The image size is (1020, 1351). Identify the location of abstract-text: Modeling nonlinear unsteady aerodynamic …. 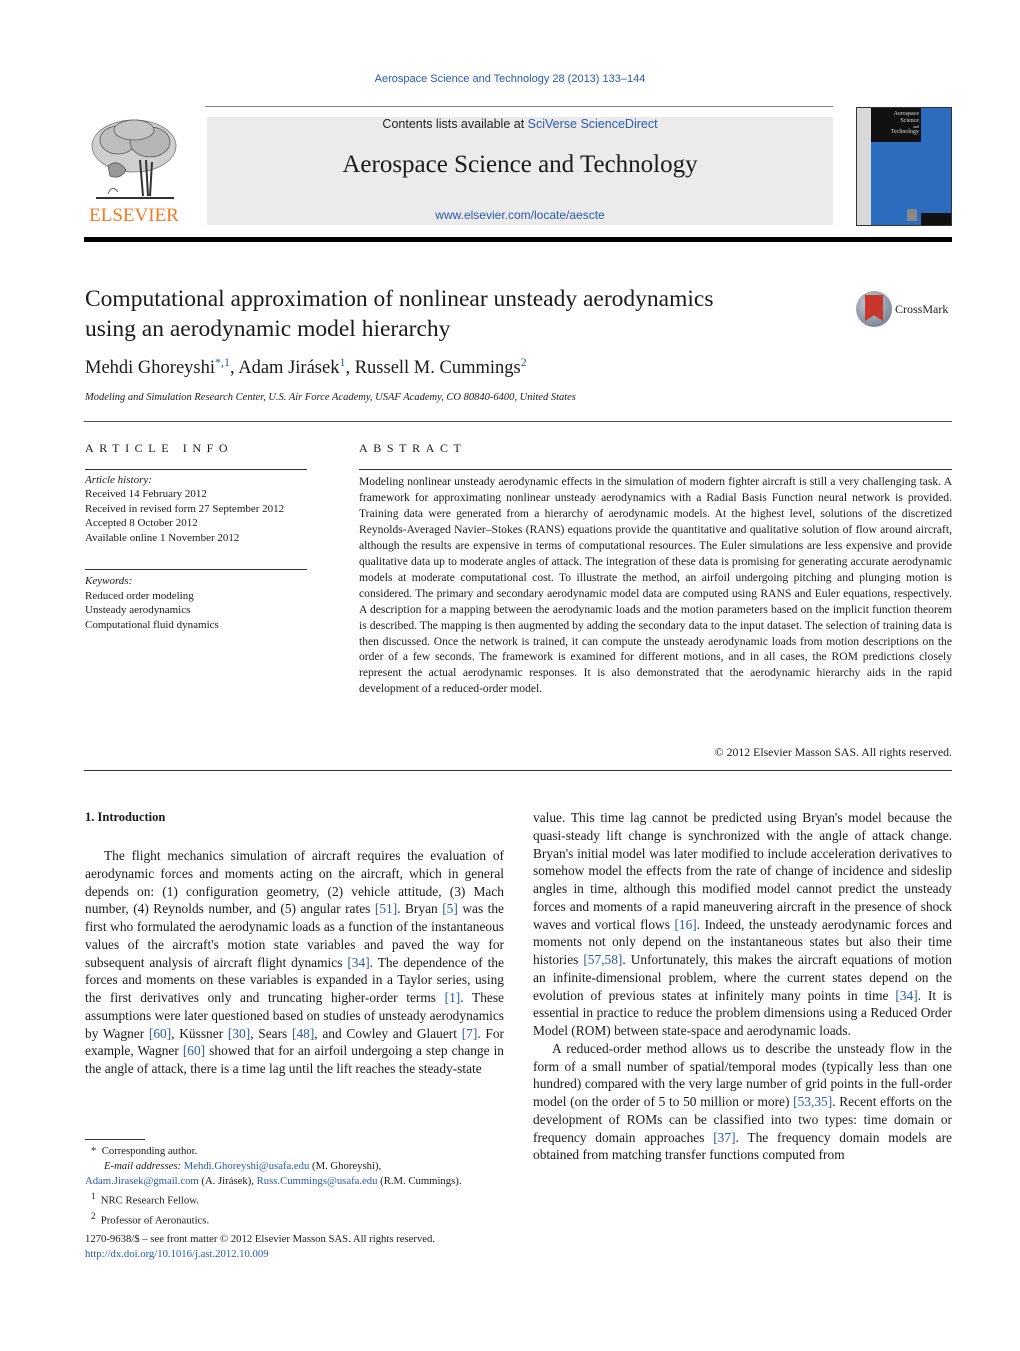
(655, 585).